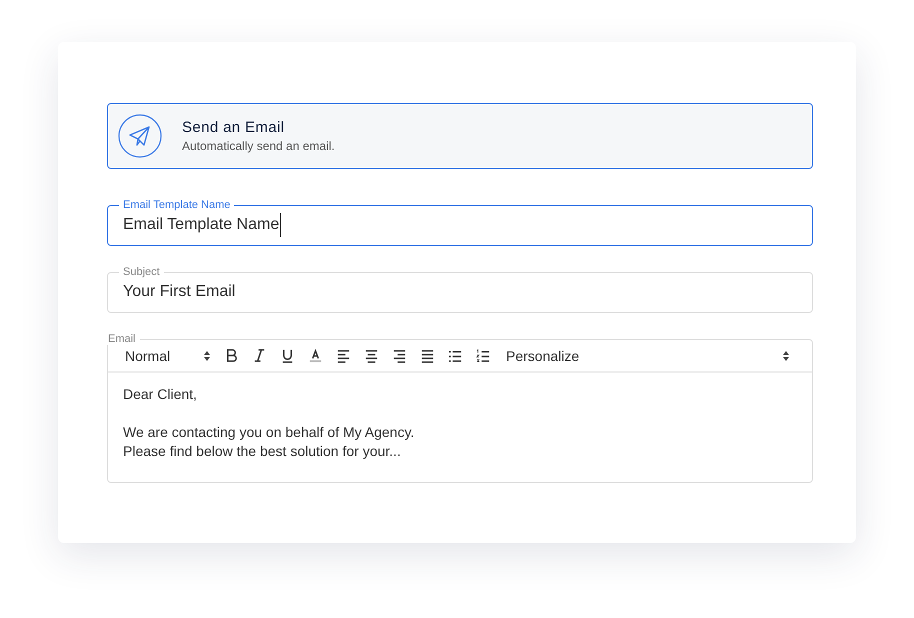 This screenshot has width=914, height=618. What do you see at coordinates (427, 356) in the screenshot?
I see `justify-icon` at bounding box center [427, 356].